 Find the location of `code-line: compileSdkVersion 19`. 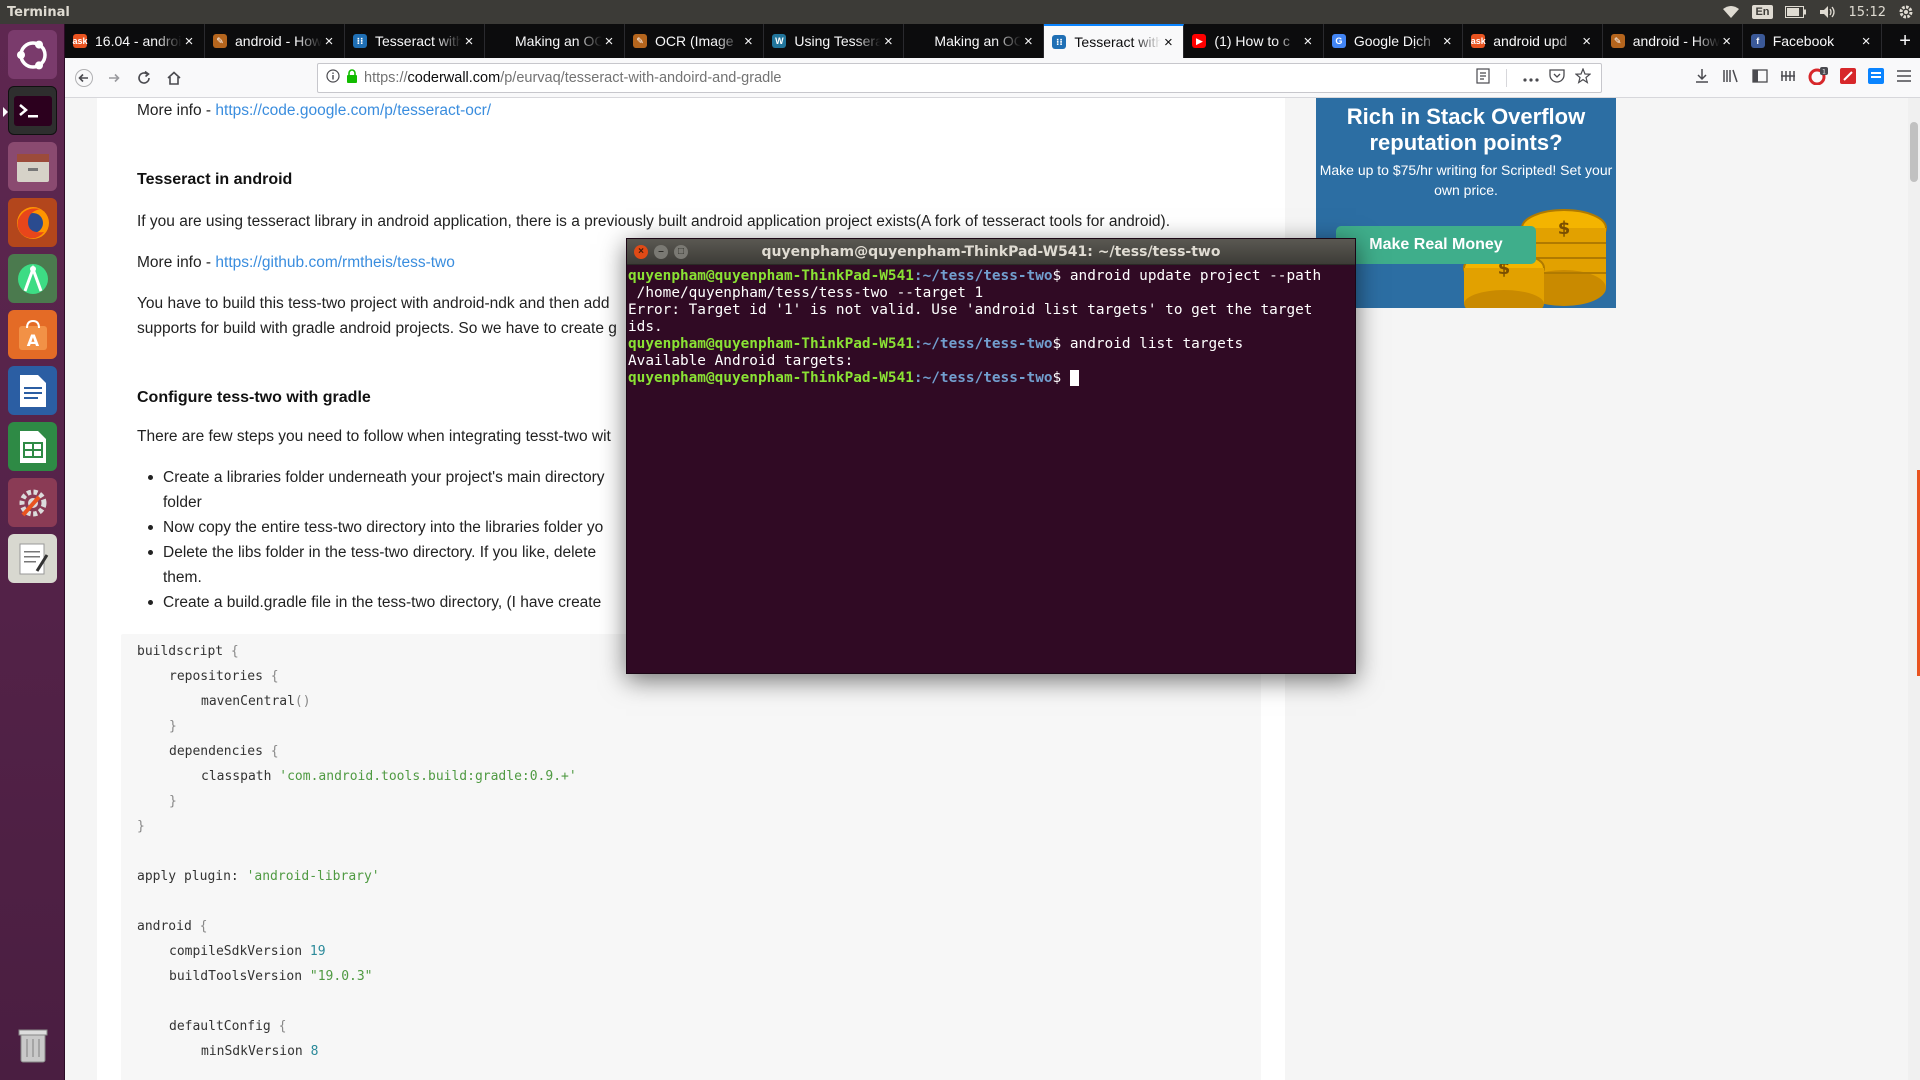

code-line: compileSdkVersion 19 is located at coordinates (247, 951).